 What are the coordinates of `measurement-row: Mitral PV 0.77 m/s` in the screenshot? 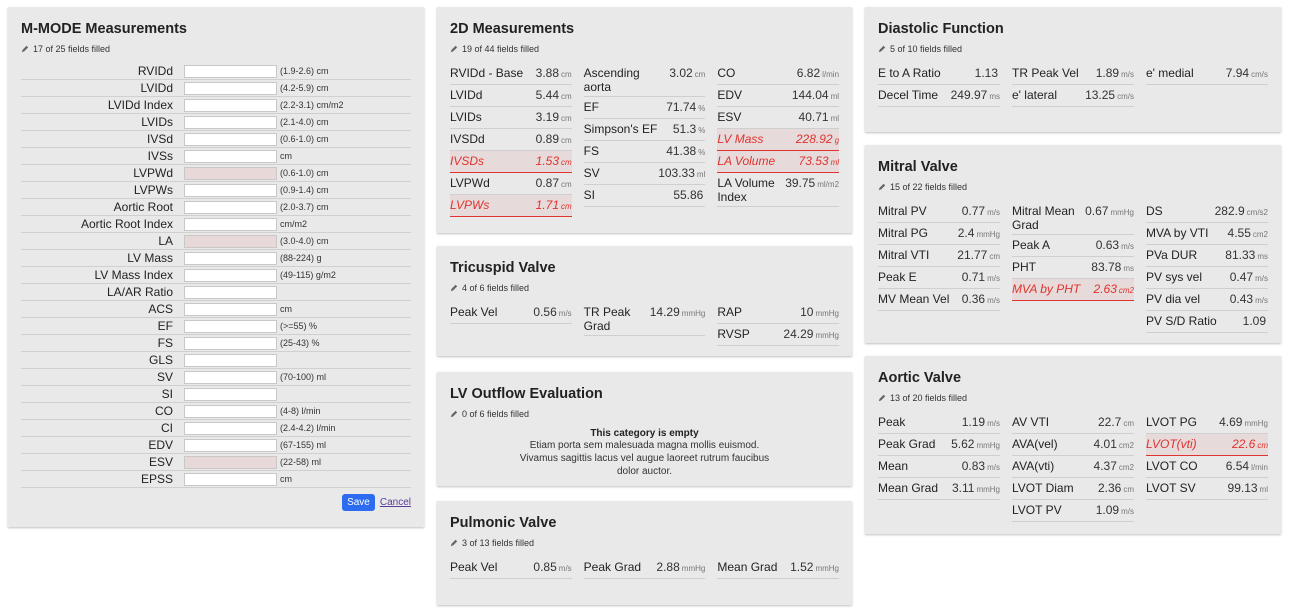 It's located at (939, 212).